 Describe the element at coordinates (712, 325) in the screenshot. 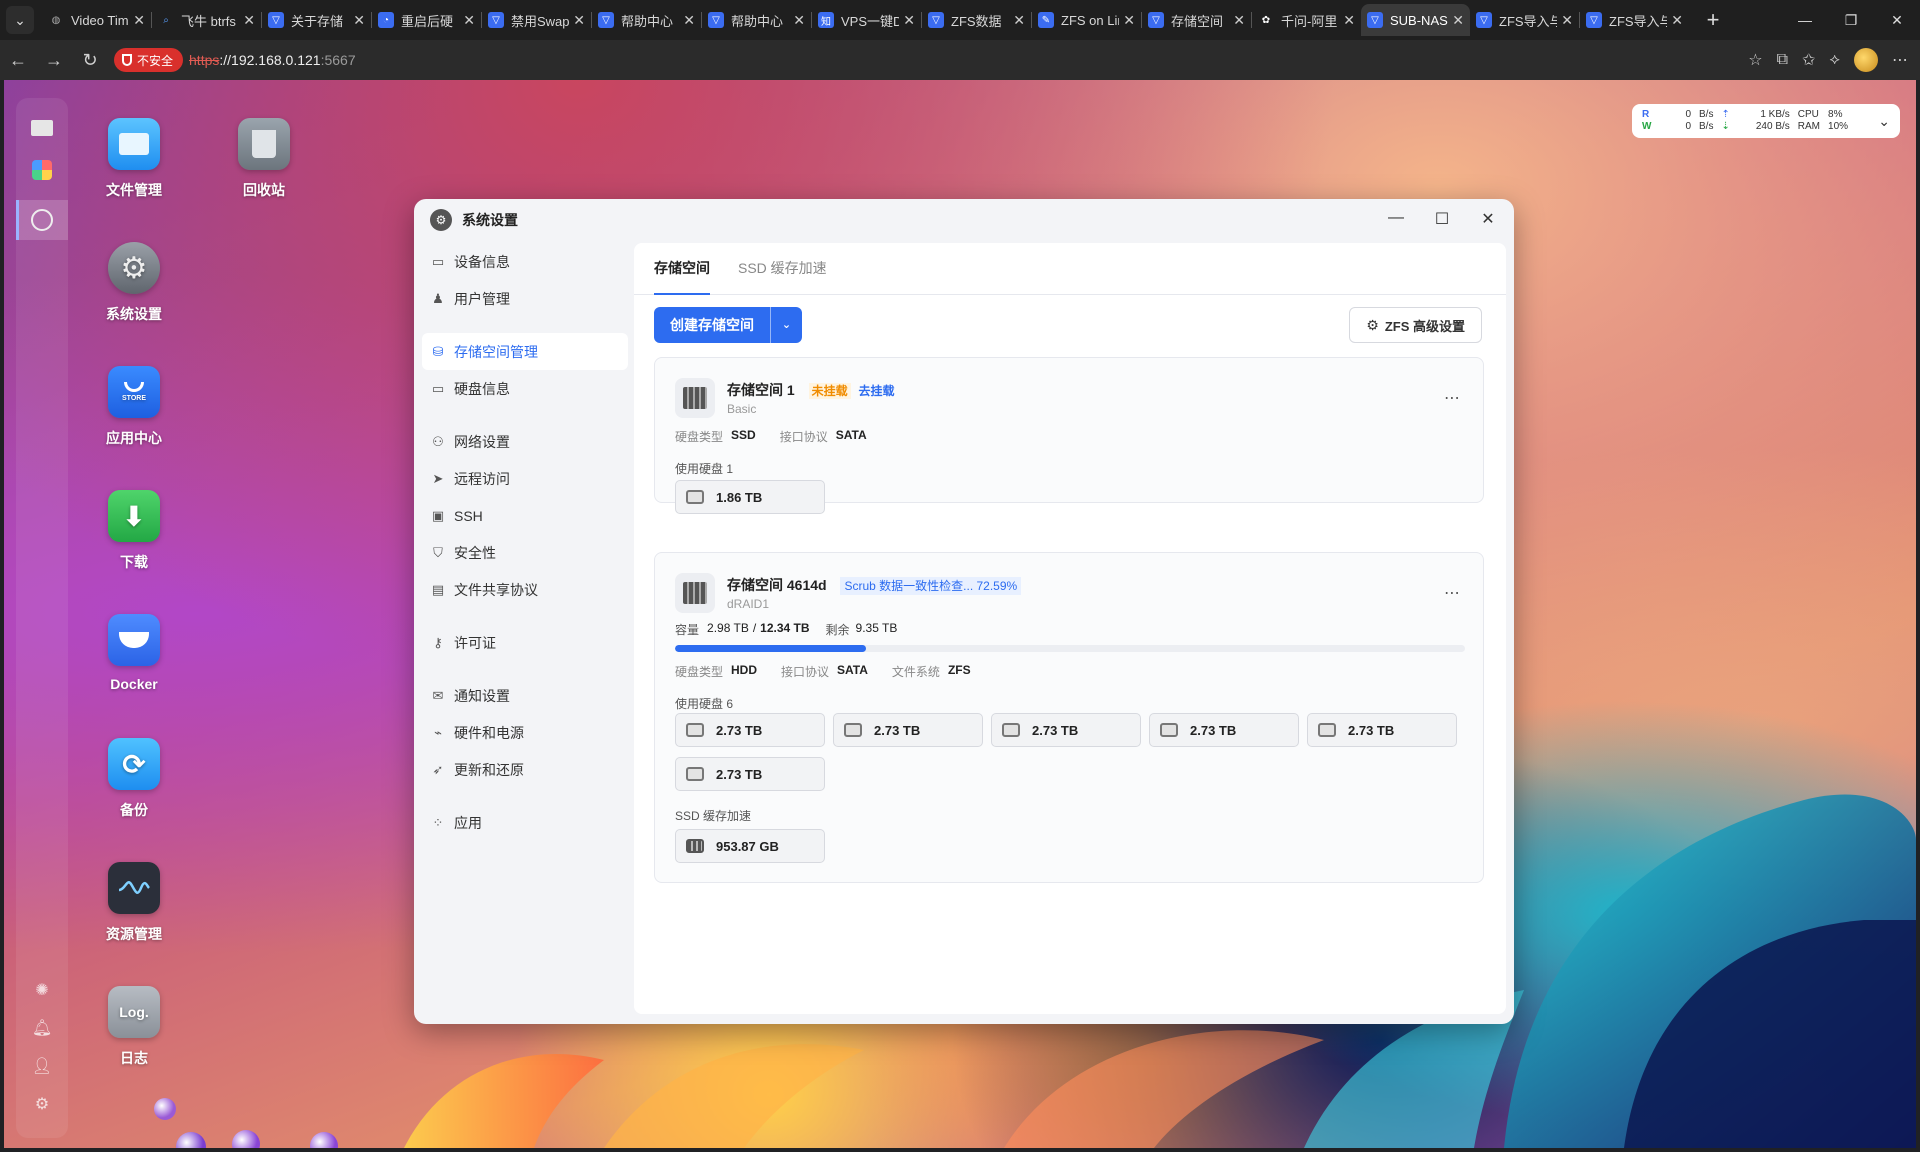

I see `create-storage-button: 创建存储空间` at that location.